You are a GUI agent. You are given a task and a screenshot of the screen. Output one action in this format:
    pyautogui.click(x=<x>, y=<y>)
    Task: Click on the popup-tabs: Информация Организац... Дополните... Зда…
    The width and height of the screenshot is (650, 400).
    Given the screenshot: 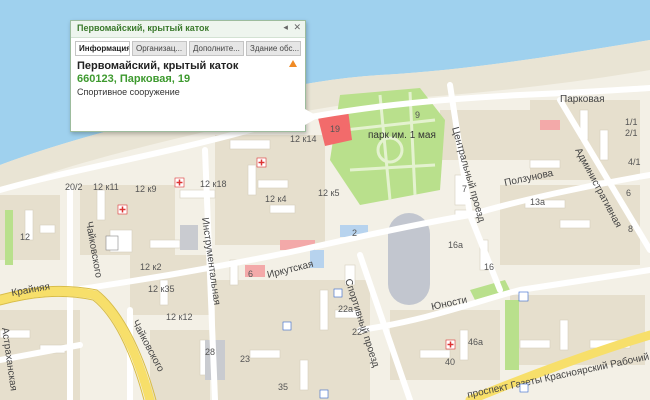 What is the action you would take?
    pyautogui.click(x=188, y=47)
    